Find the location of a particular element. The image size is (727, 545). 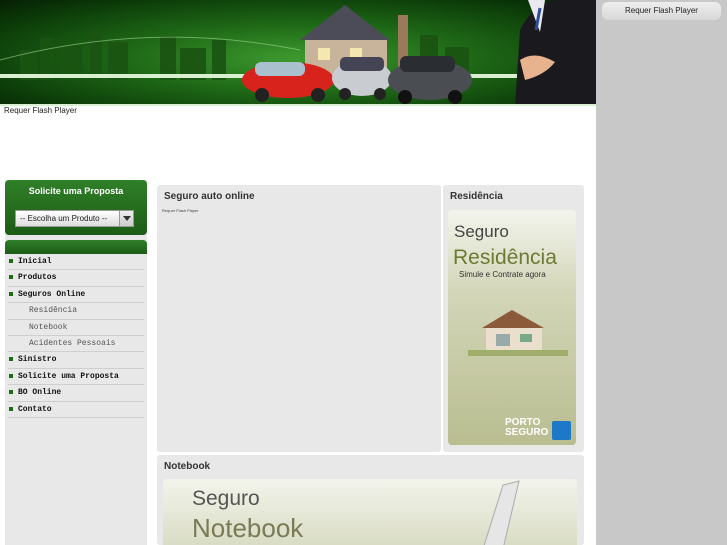

residencia-title: Residência is located at coordinates (476, 196).